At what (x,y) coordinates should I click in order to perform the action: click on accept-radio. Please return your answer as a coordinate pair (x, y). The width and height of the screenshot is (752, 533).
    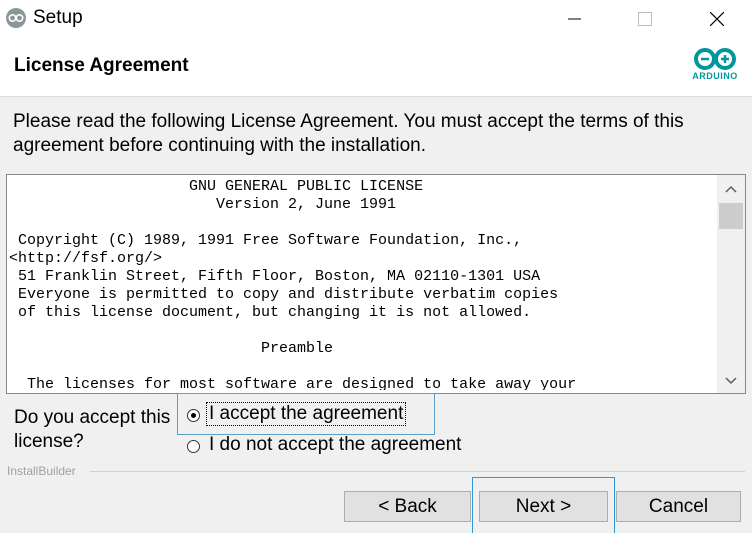
    Looking at the image, I should click on (193, 415).